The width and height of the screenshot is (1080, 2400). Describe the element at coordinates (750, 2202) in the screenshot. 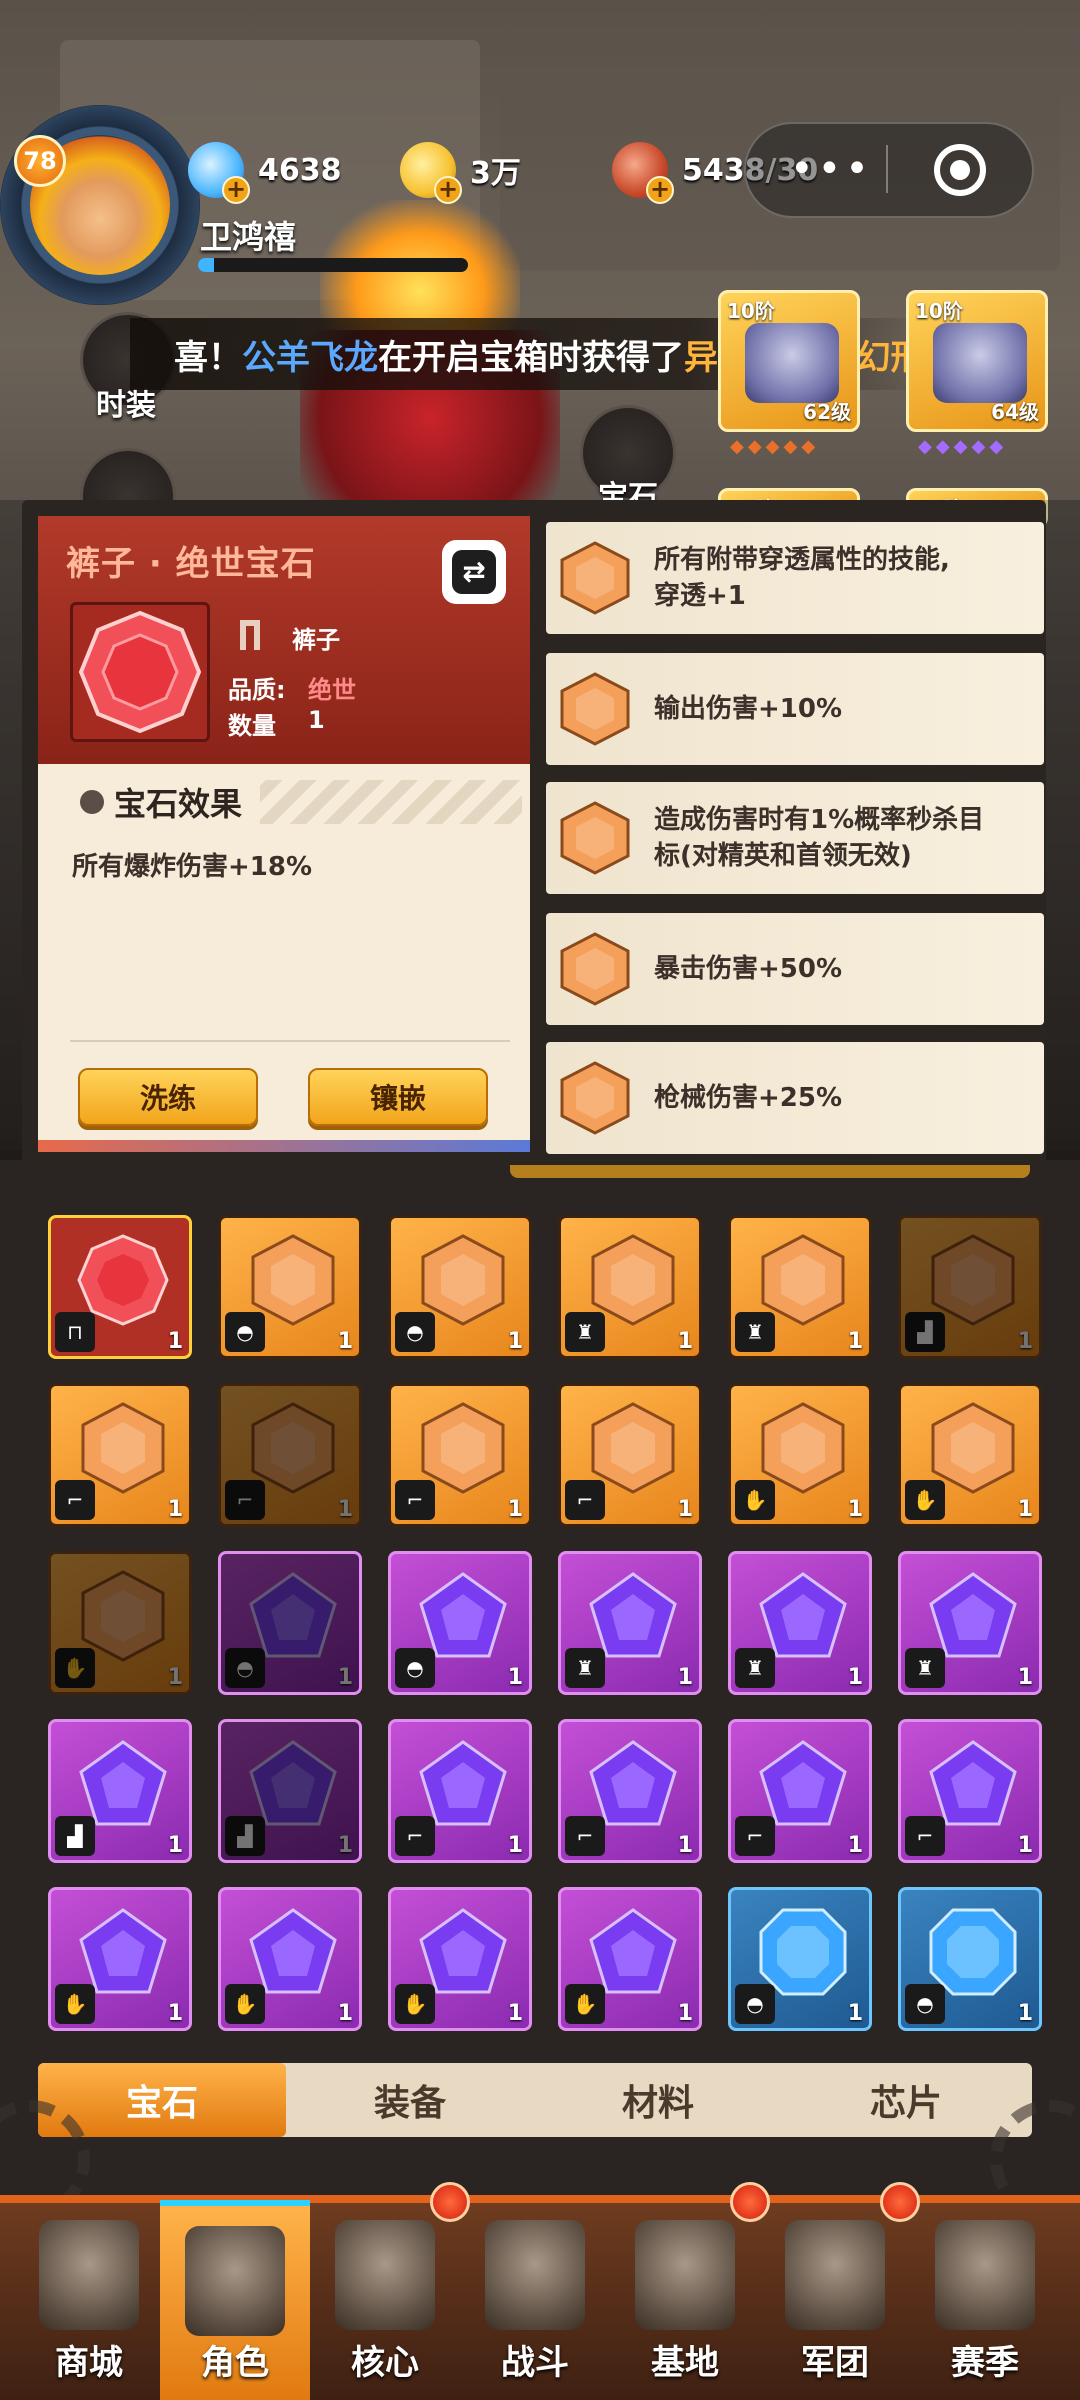

I see `notification-dot` at that location.